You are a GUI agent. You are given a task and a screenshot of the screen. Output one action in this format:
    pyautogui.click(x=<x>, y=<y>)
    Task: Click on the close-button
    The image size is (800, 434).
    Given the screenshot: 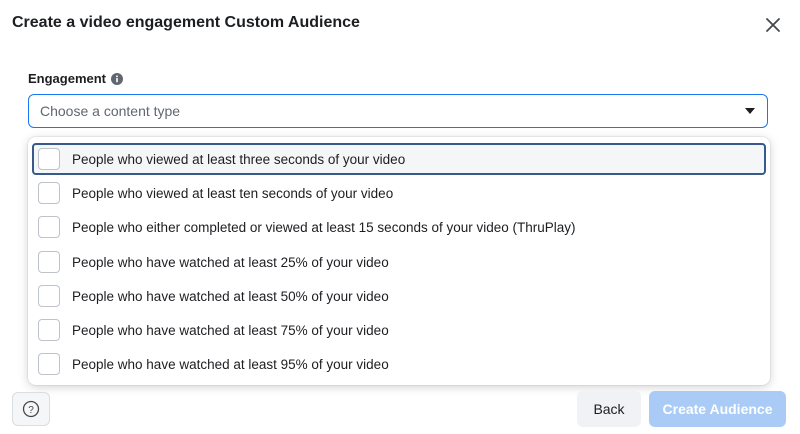 What is the action you would take?
    pyautogui.click(x=773, y=25)
    